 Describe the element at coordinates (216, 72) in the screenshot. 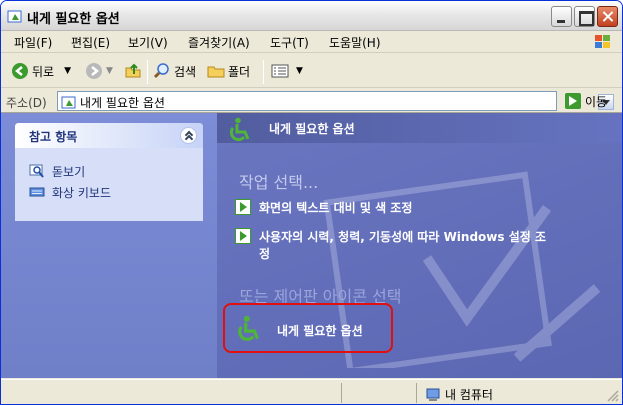

I see `folder-icon` at that location.